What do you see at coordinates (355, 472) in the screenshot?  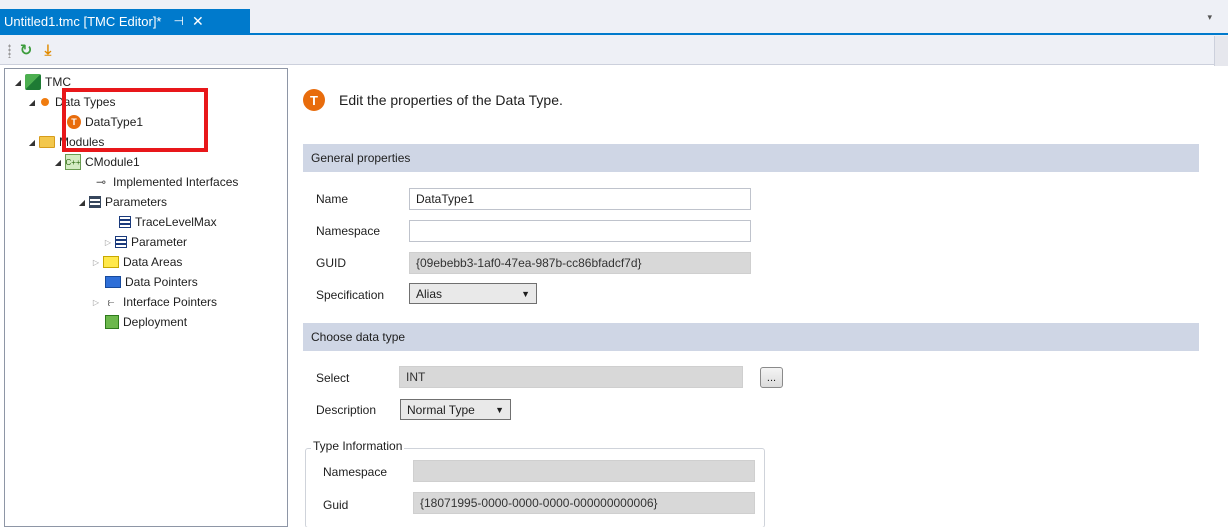 I see `type-namespace-label: Namespace` at bounding box center [355, 472].